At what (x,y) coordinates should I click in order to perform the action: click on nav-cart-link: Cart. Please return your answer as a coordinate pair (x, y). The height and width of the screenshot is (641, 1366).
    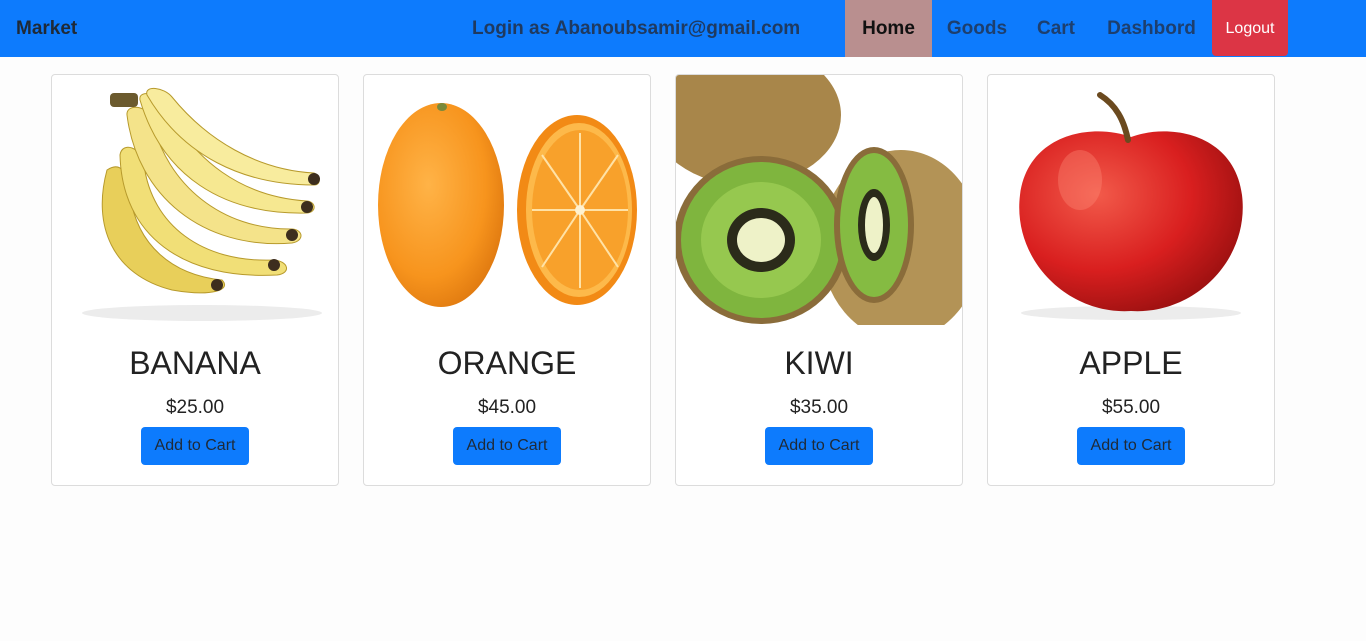
    Looking at the image, I should click on (1056, 28).